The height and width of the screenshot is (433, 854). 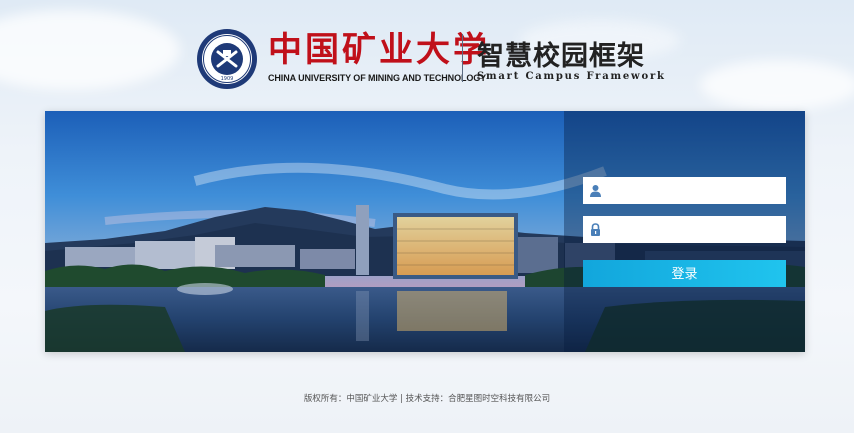 What do you see at coordinates (595, 191) in the screenshot?
I see `user-icon` at bounding box center [595, 191].